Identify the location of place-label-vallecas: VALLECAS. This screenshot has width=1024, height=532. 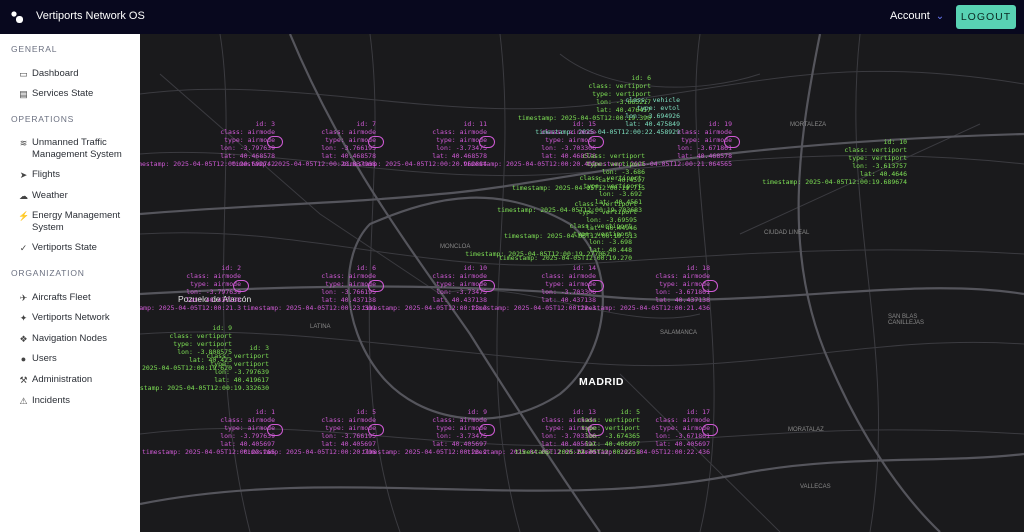
(815, 487).